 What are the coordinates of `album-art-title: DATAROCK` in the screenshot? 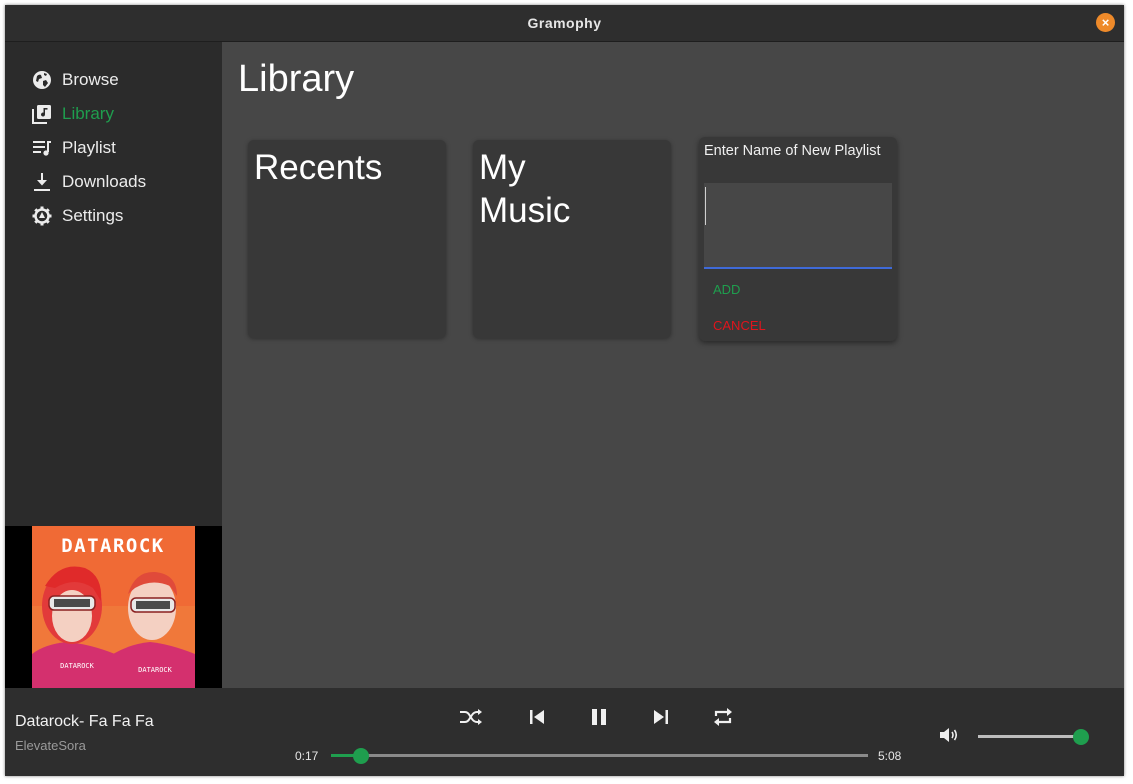 It's located at (113, 546).